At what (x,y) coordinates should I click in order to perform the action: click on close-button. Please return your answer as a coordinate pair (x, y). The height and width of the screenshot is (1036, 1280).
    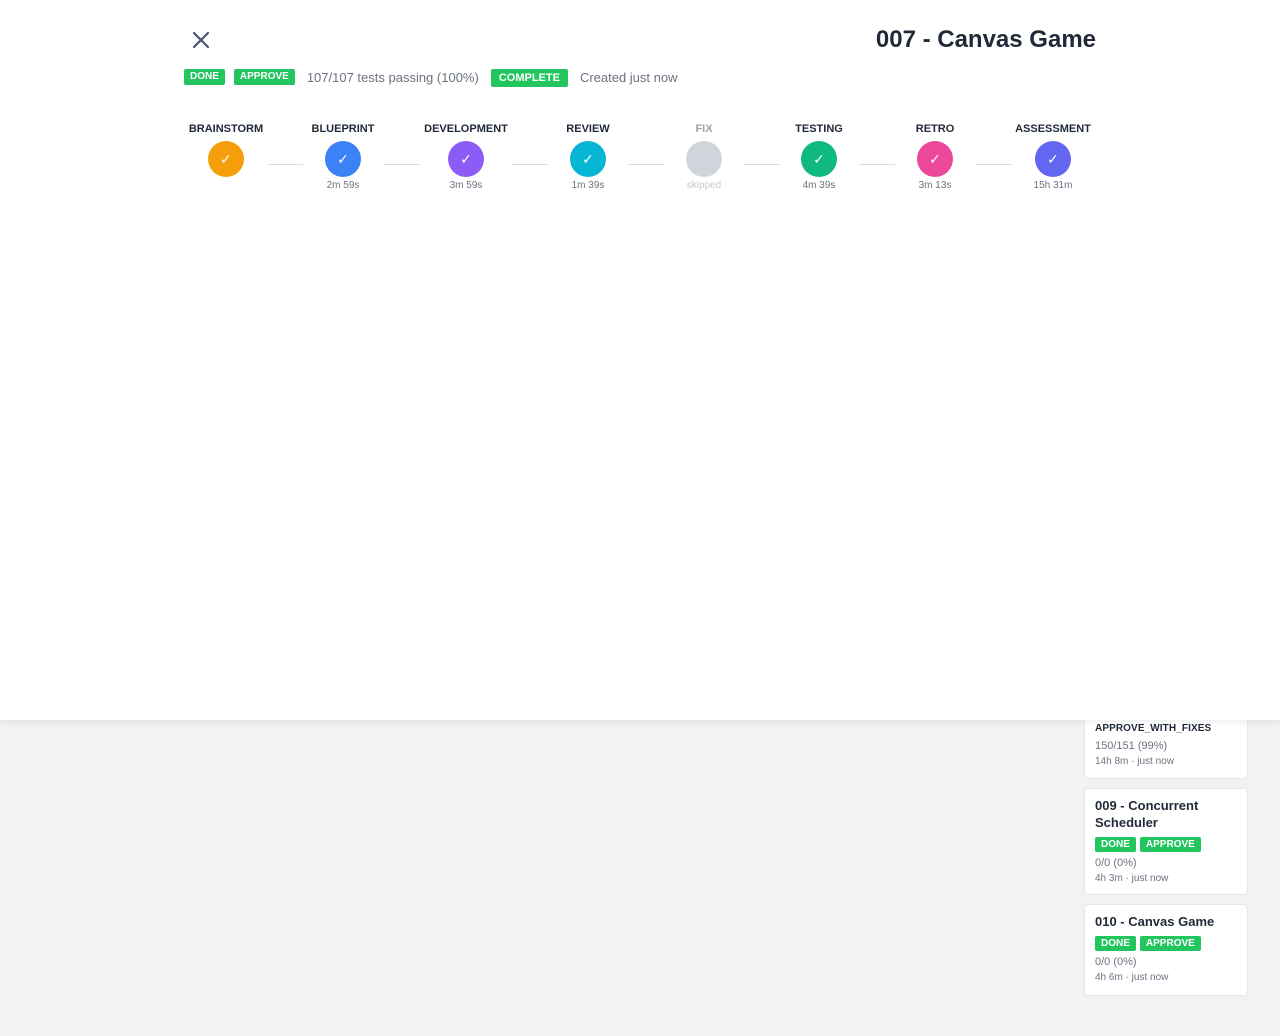
    Looking at the image, I should click on (201, 40).